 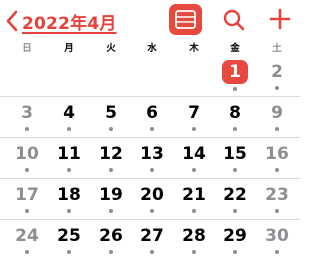 What do you see at coordinates (152, 236) in the screenshot?
I see `day-number: 27` at bounding box center [152, 236].